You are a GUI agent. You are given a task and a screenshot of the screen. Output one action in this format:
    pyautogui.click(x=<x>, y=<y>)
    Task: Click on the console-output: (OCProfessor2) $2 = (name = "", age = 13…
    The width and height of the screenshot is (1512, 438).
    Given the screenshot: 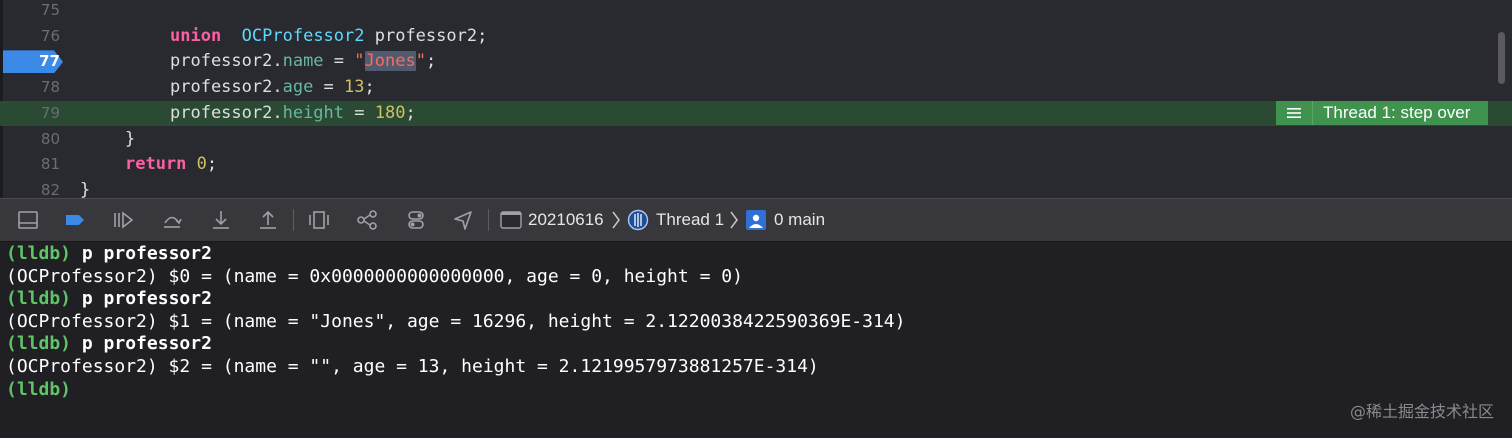 What is the action you would take?
    pyautogui.click(x=412, y=366)
    